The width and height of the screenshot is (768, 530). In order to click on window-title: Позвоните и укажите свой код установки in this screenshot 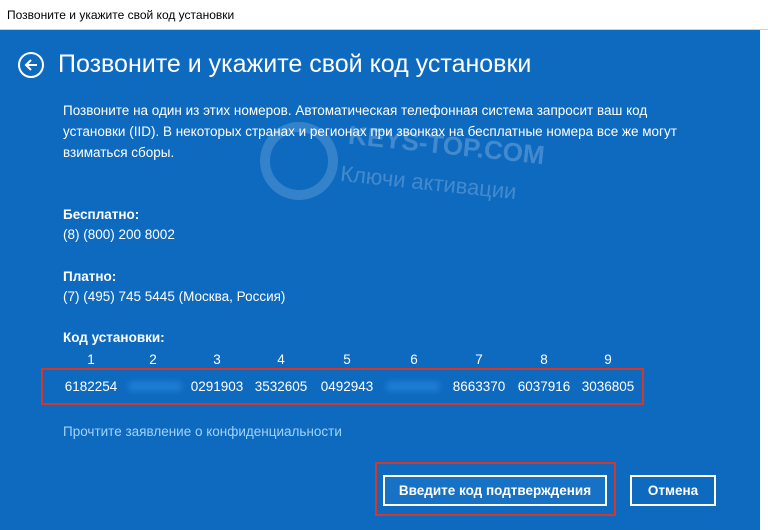, I will do `click(121, 15)`.